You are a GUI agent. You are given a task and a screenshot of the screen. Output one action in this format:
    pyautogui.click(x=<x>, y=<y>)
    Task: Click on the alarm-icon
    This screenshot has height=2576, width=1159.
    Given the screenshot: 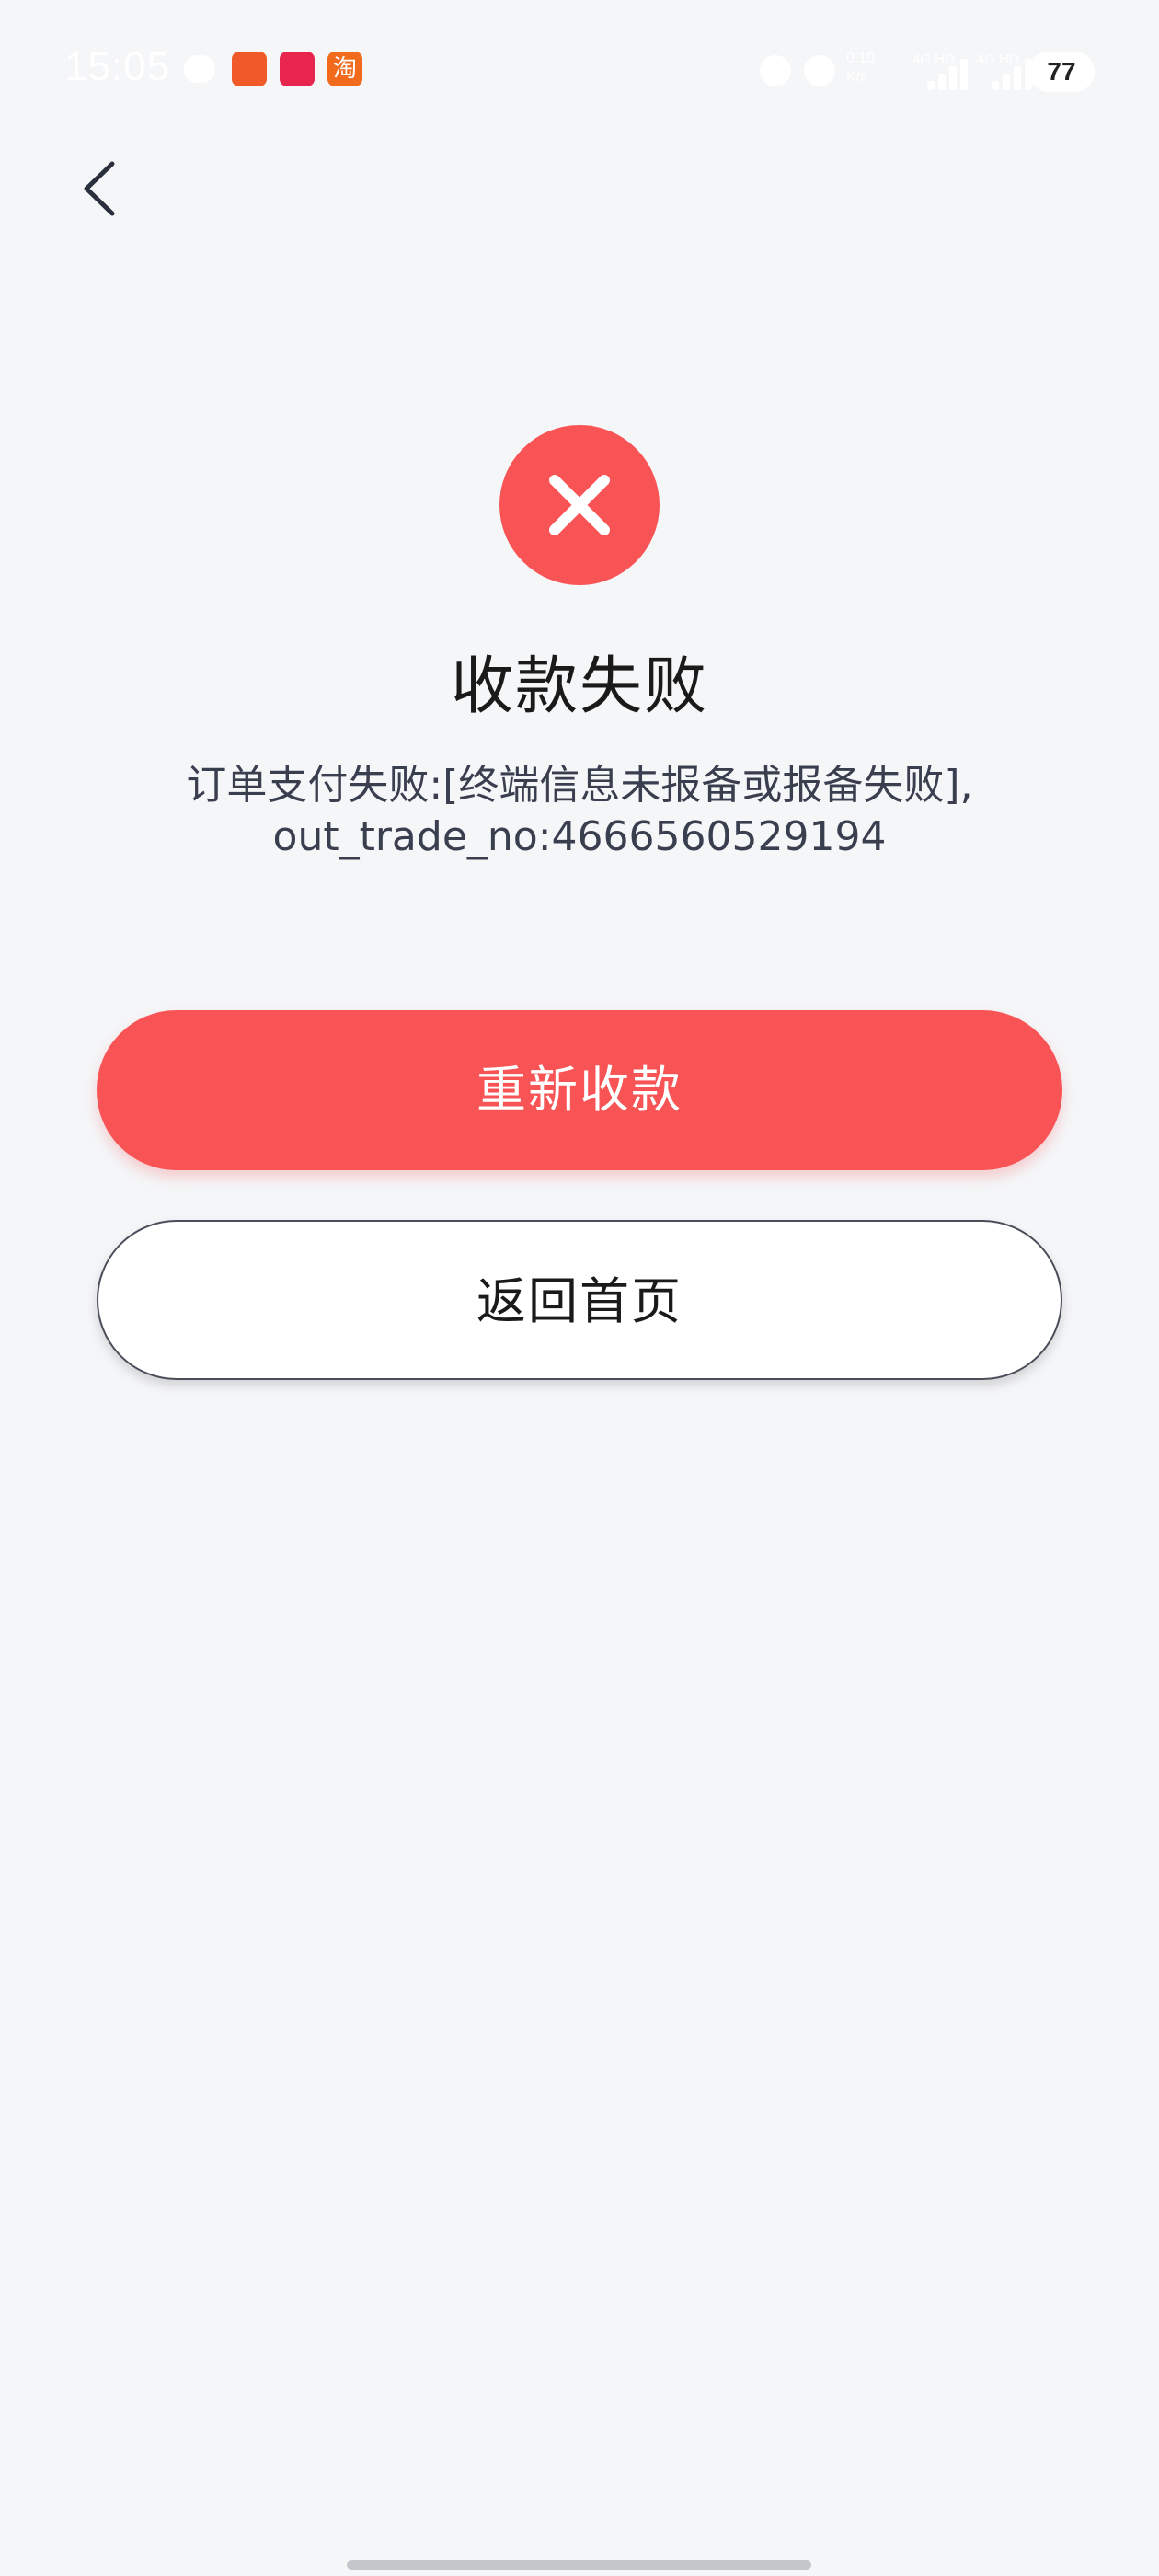 What is the action you would take?
    pyautogui.click(x=775, y=70)
    